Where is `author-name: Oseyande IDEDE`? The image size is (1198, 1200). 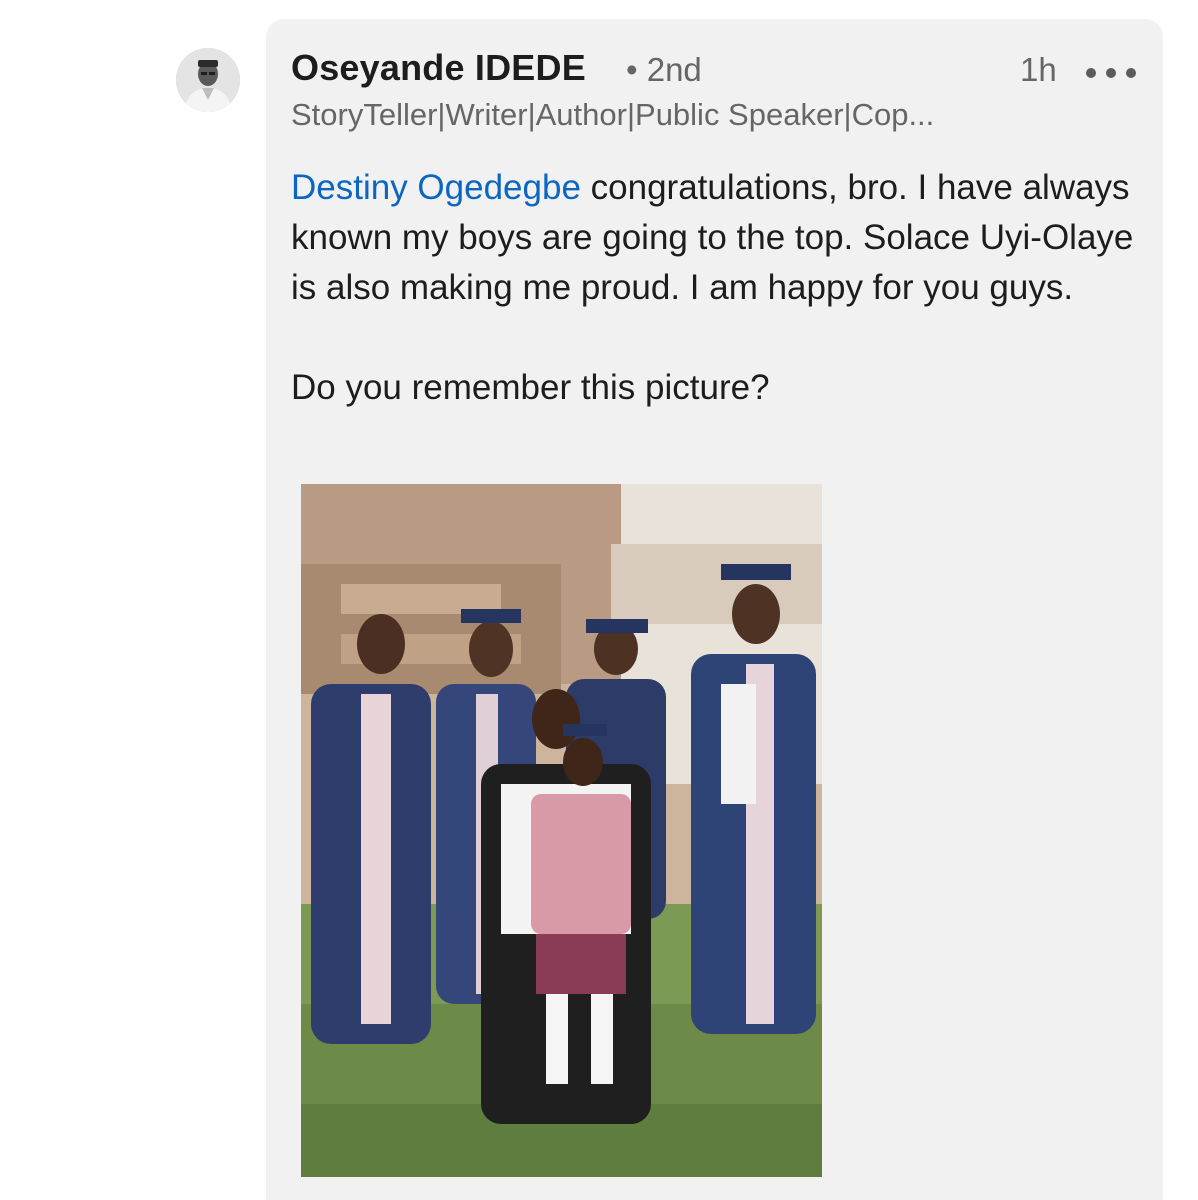
author-name: Oseyande IDEDE is located at coordinates (438, 68).